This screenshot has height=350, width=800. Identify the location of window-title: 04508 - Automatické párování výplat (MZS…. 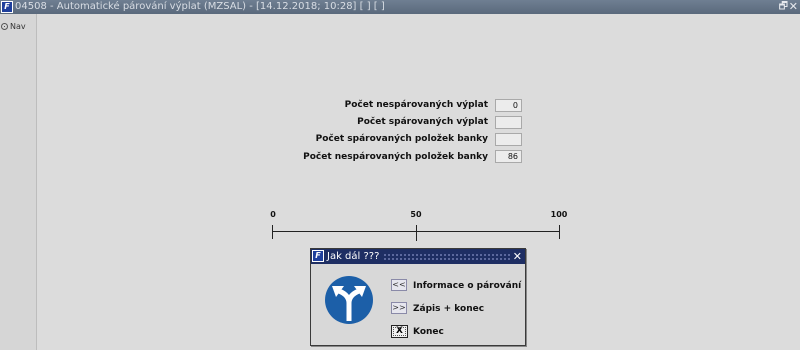
(200, 6).